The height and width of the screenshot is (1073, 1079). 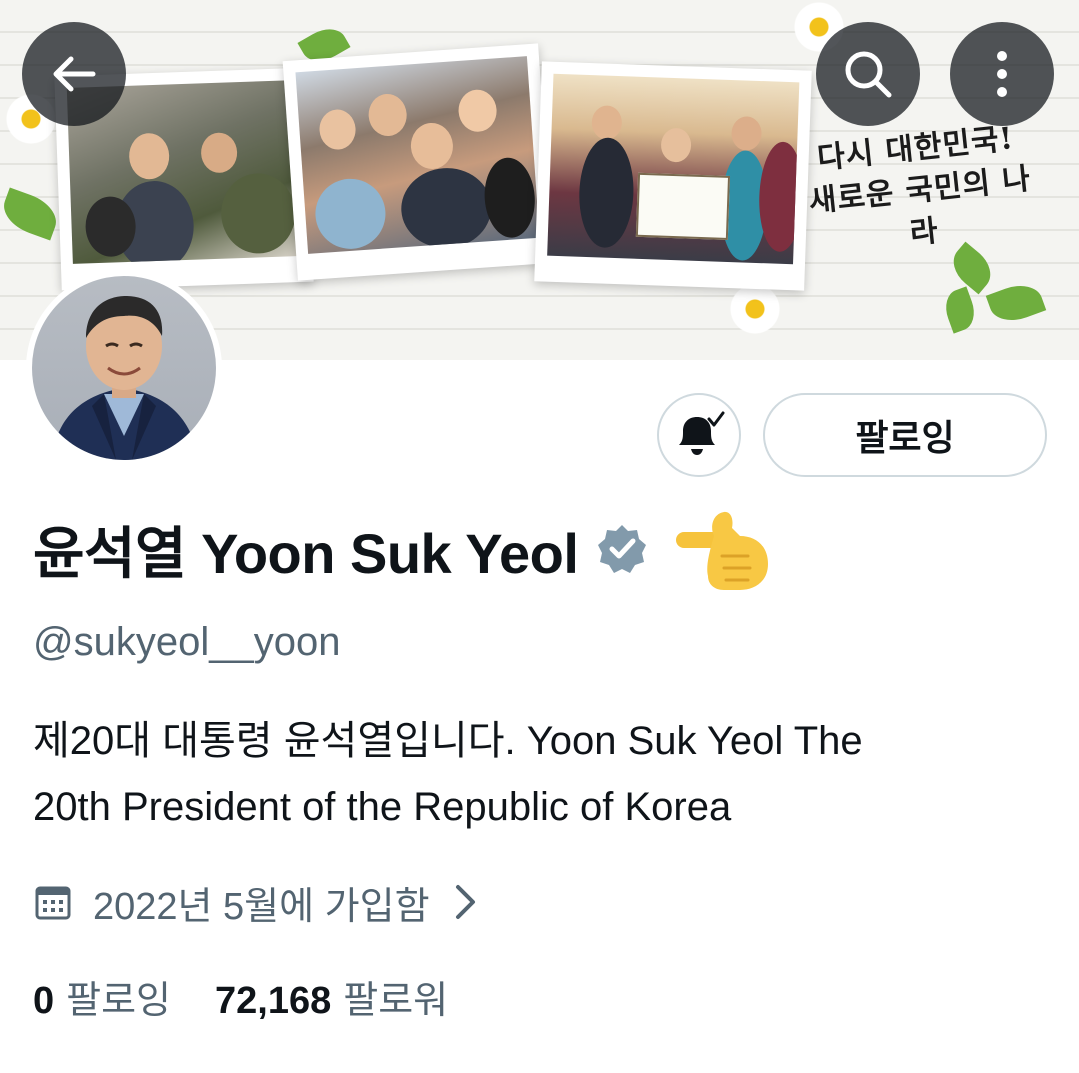 I want to click on pointing-hand-emoji, so click(x=725, y=549).